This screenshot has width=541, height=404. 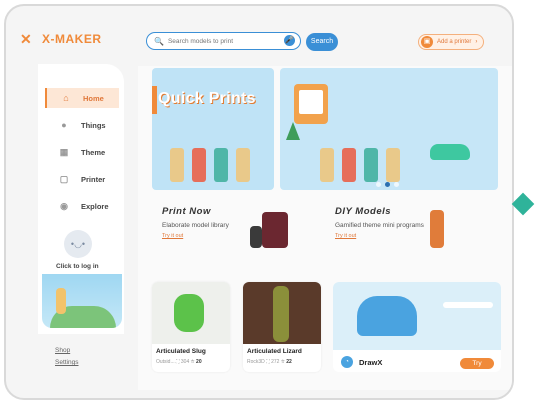 What do you see at coordinates (82, 98) in the screenshot?
I see `sidebar-item-home: ⌂ Home` at bounding box center [82, 98].